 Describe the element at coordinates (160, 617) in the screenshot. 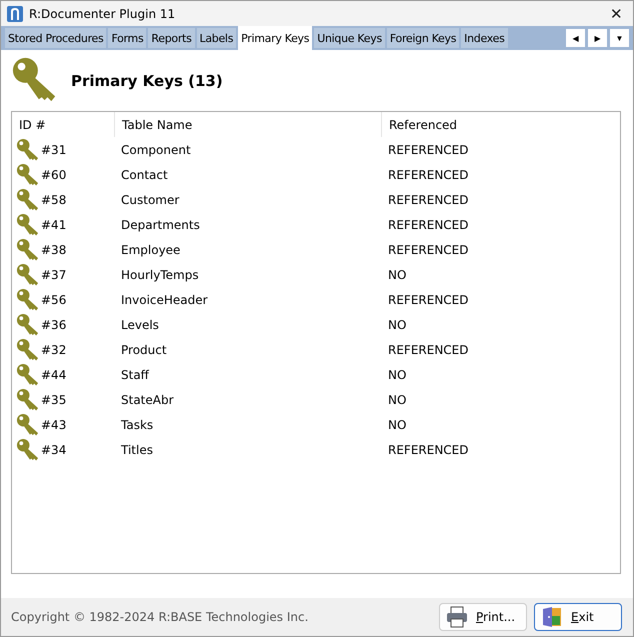

I see `copyright-text: Copyright © 1982-2024 R:BASE Technologies Inc.` at that location.